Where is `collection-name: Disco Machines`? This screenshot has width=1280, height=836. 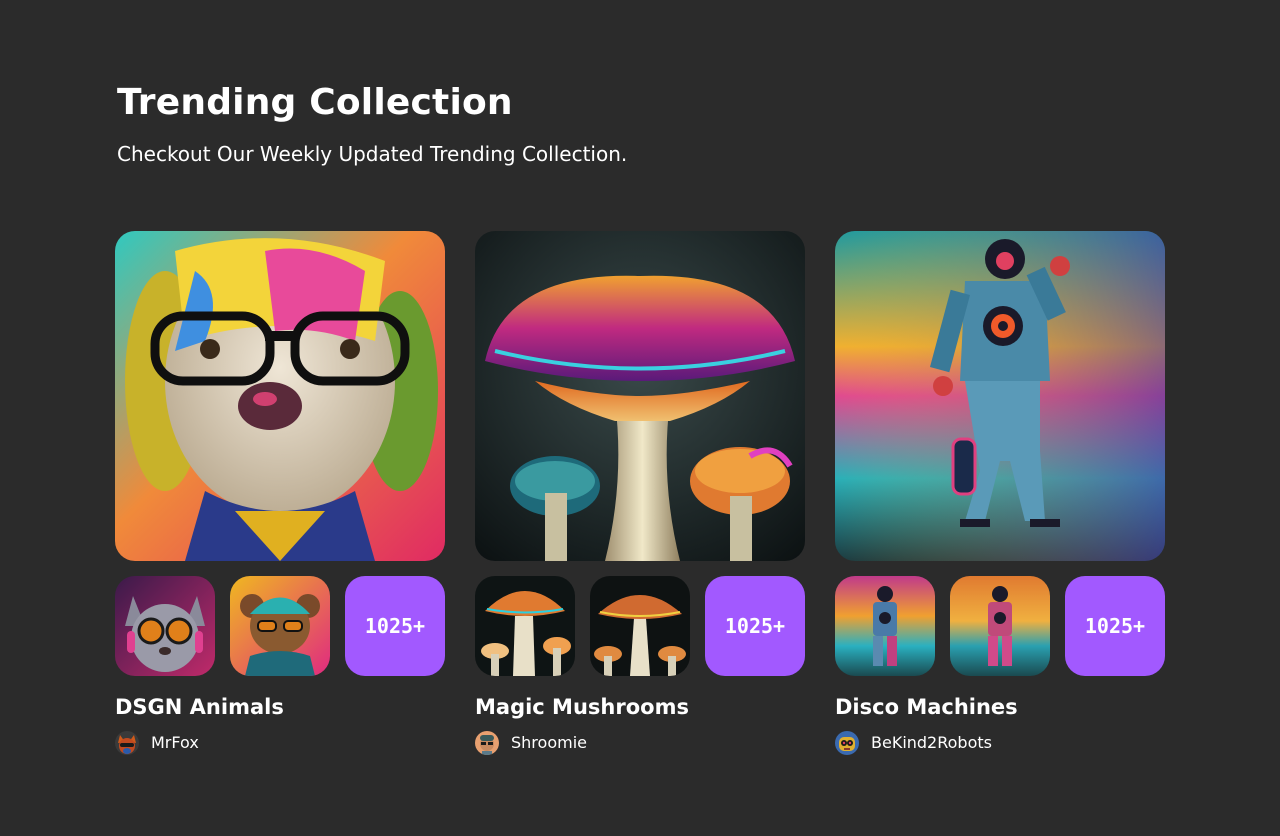 collection-name: Disco Machines is located at coordinates (926, 707).